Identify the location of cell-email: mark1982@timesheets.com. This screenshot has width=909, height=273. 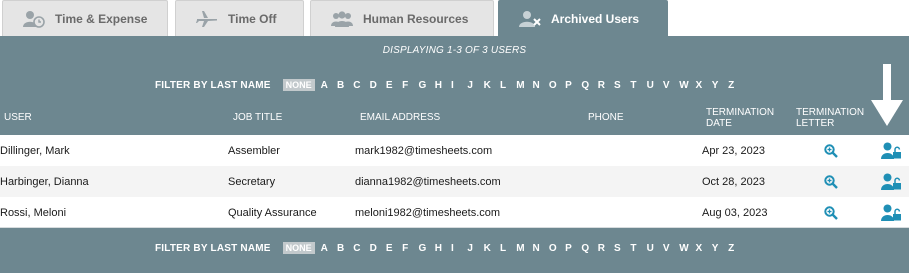
(424, 151).